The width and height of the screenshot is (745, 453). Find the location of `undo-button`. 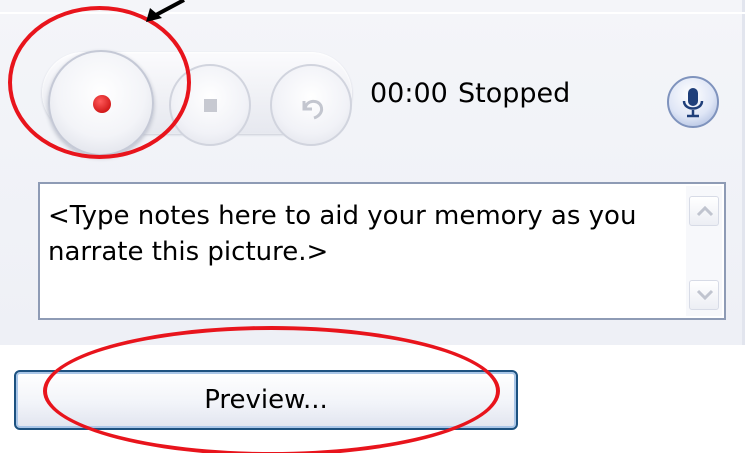

undo-button is located at coordinates (311, 105).